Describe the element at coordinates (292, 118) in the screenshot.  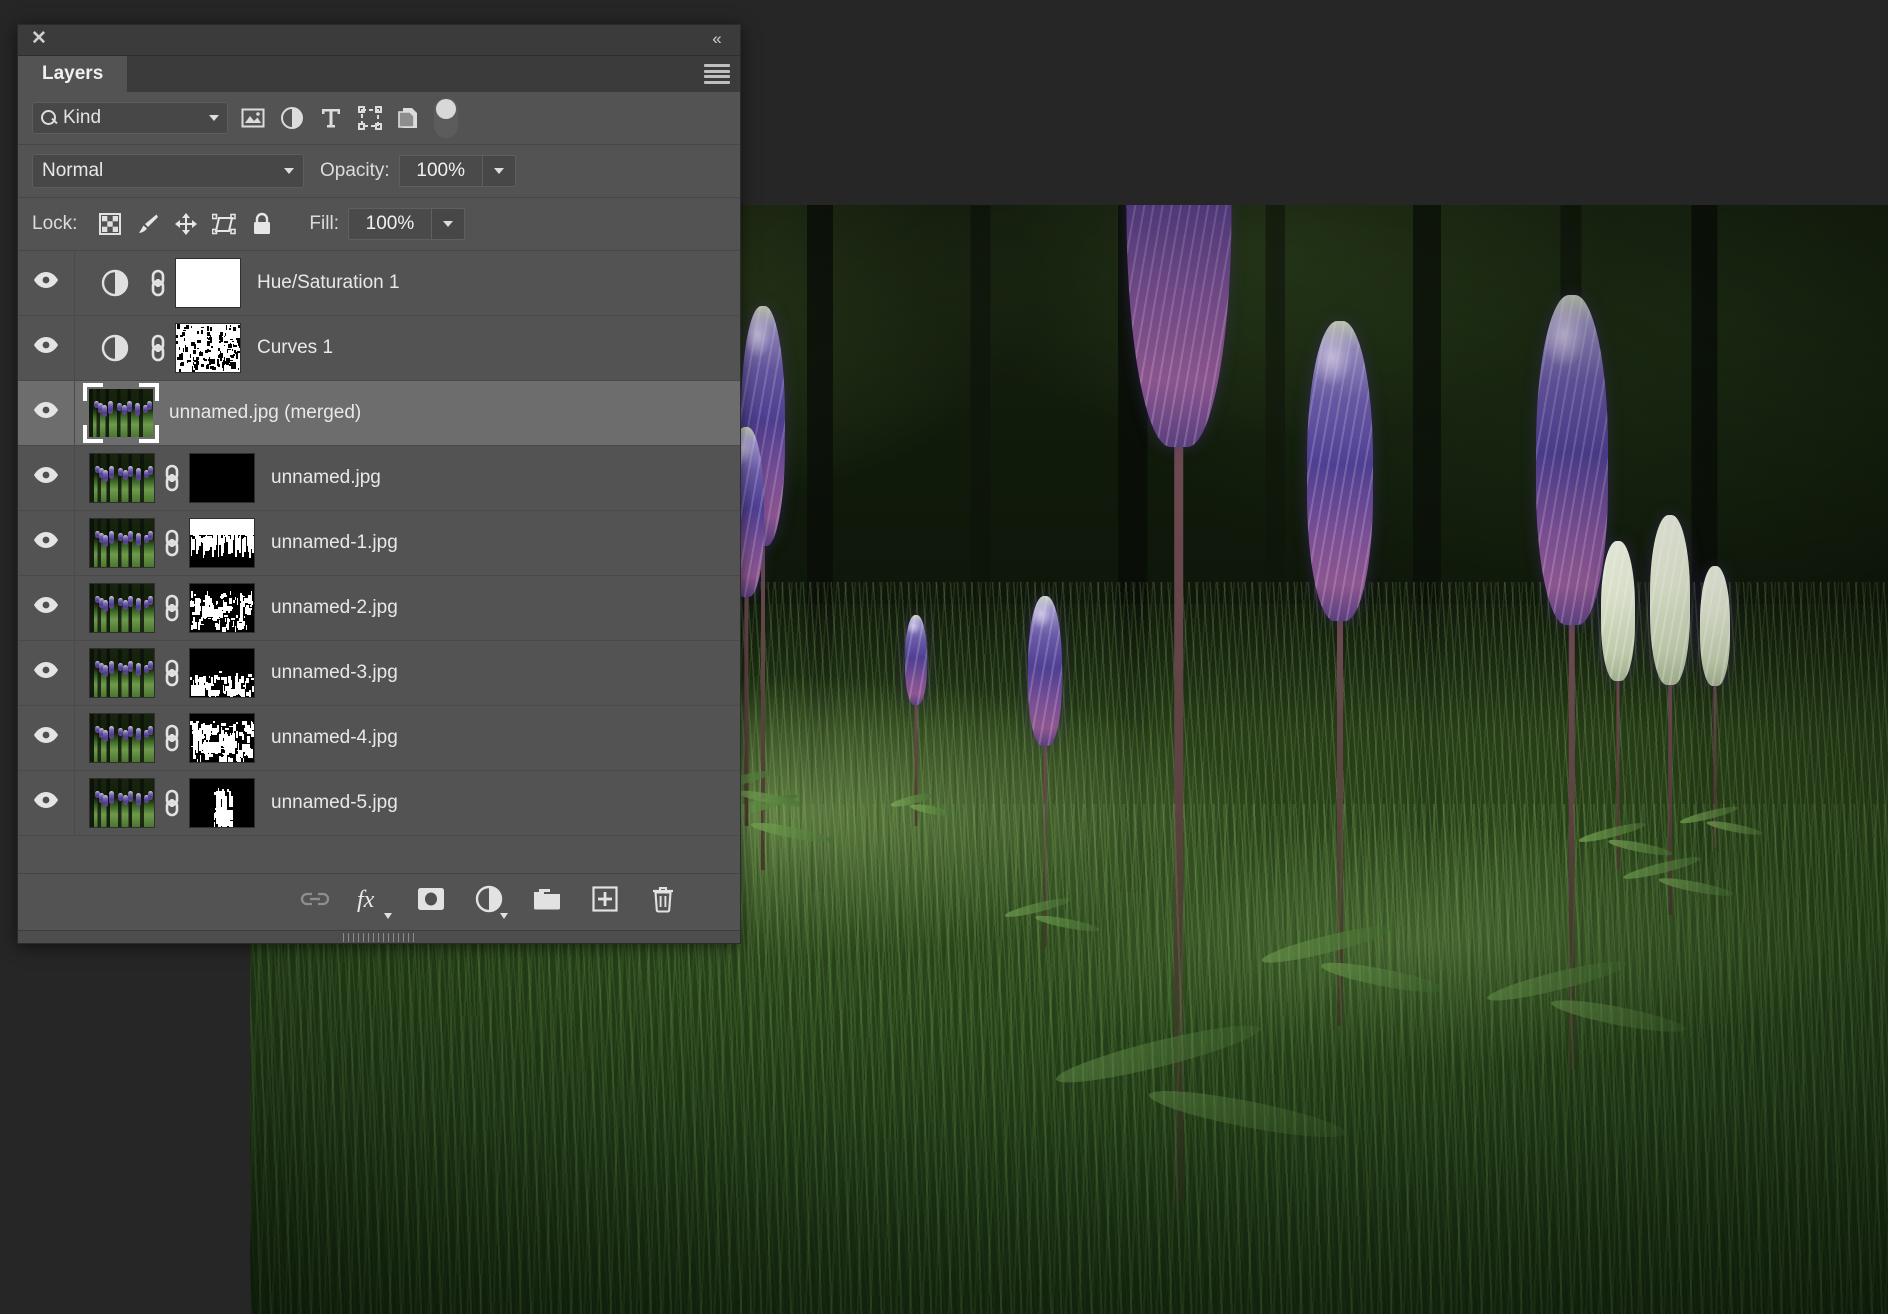
I see `filter-adjustment-layers-icon` at that location.